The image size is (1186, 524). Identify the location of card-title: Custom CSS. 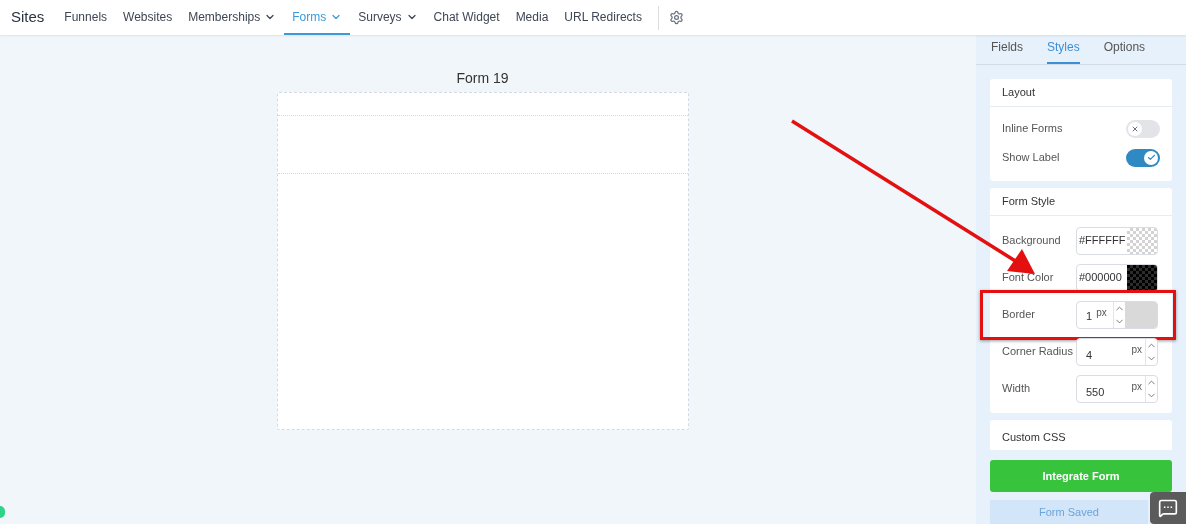
(1034, 437).